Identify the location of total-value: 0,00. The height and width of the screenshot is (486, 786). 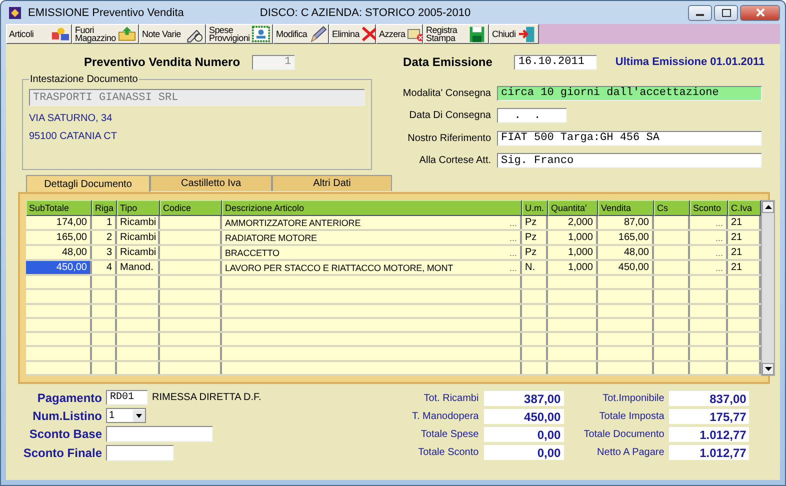
(524, 452).